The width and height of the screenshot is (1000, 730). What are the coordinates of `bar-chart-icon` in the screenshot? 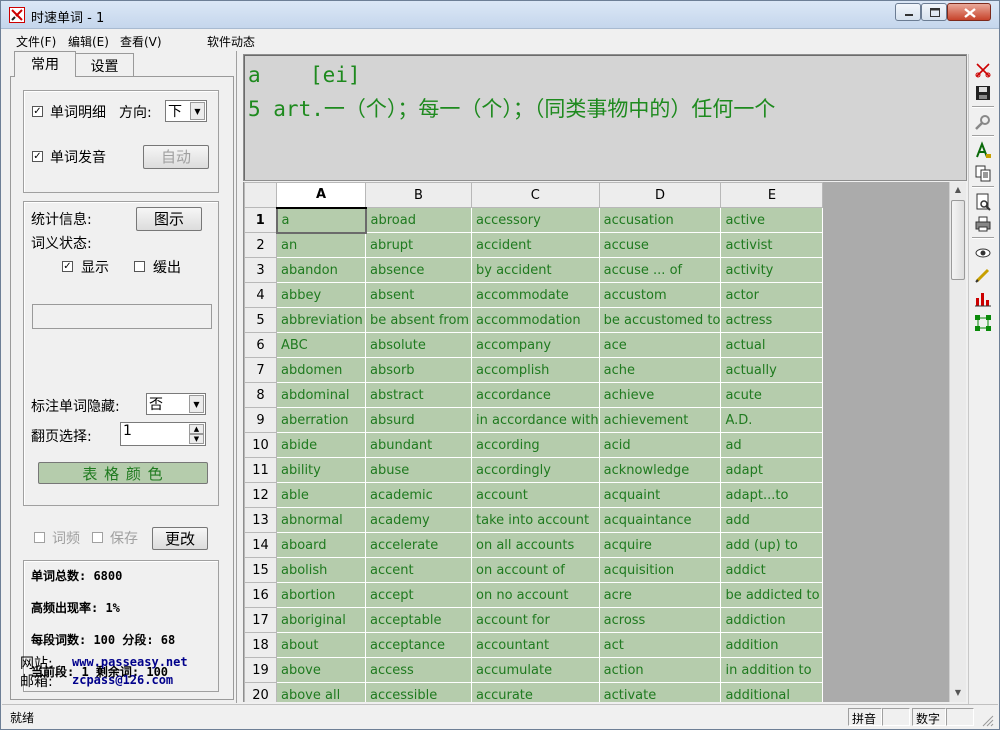 It's located at (983, 299).